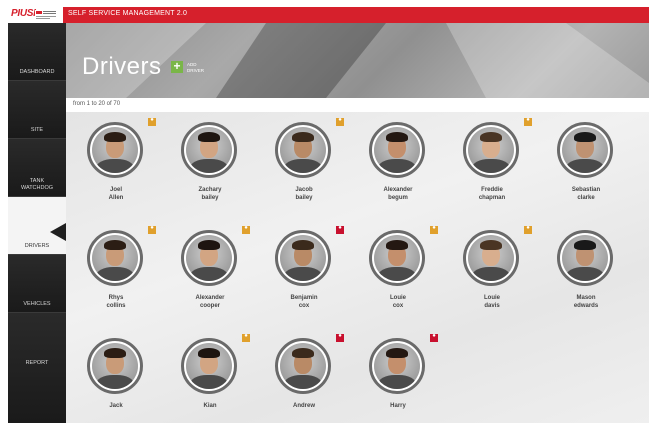  What do you see at coordinates (492, 194) in the screenshot?
I see `driver-name: Freddie chapman` at bounding box center [492, 194].